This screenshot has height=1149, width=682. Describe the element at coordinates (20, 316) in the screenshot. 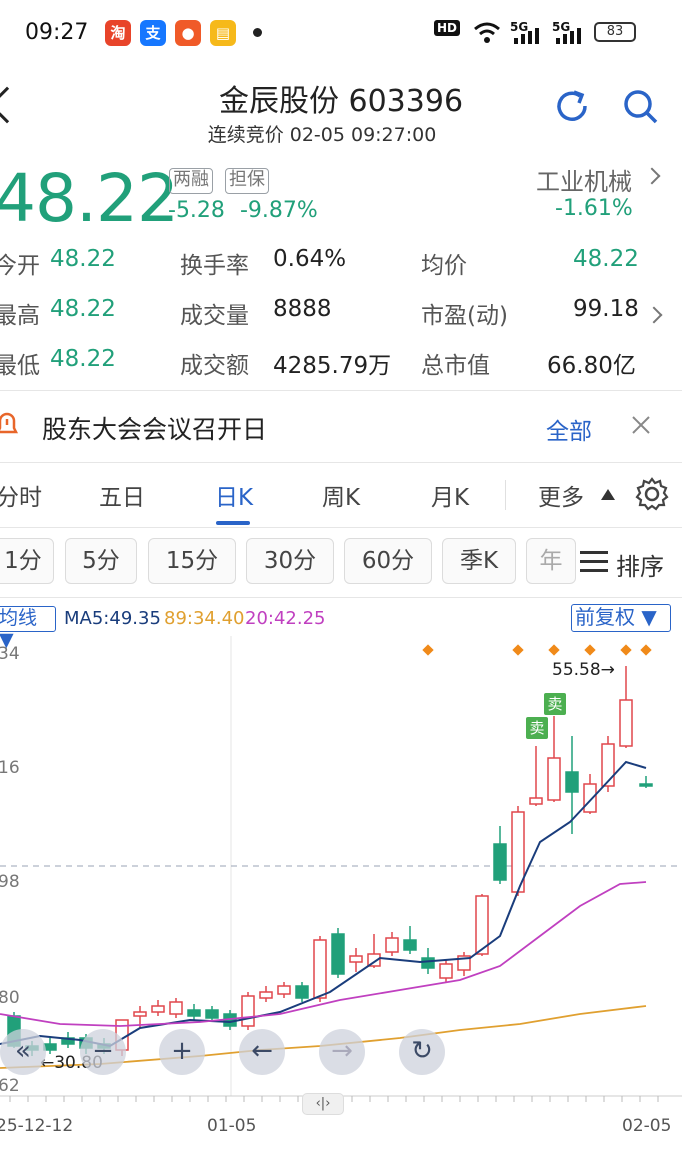

I see `high-label: 最高` at that location.